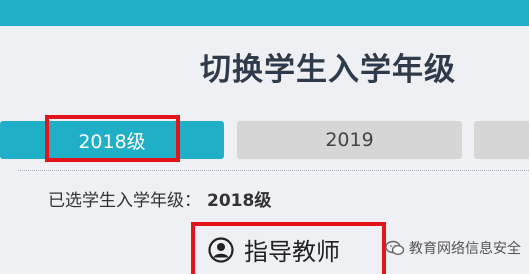  I want to click on selected-year-label: 已选学生入学年级：, so click(124, 201).